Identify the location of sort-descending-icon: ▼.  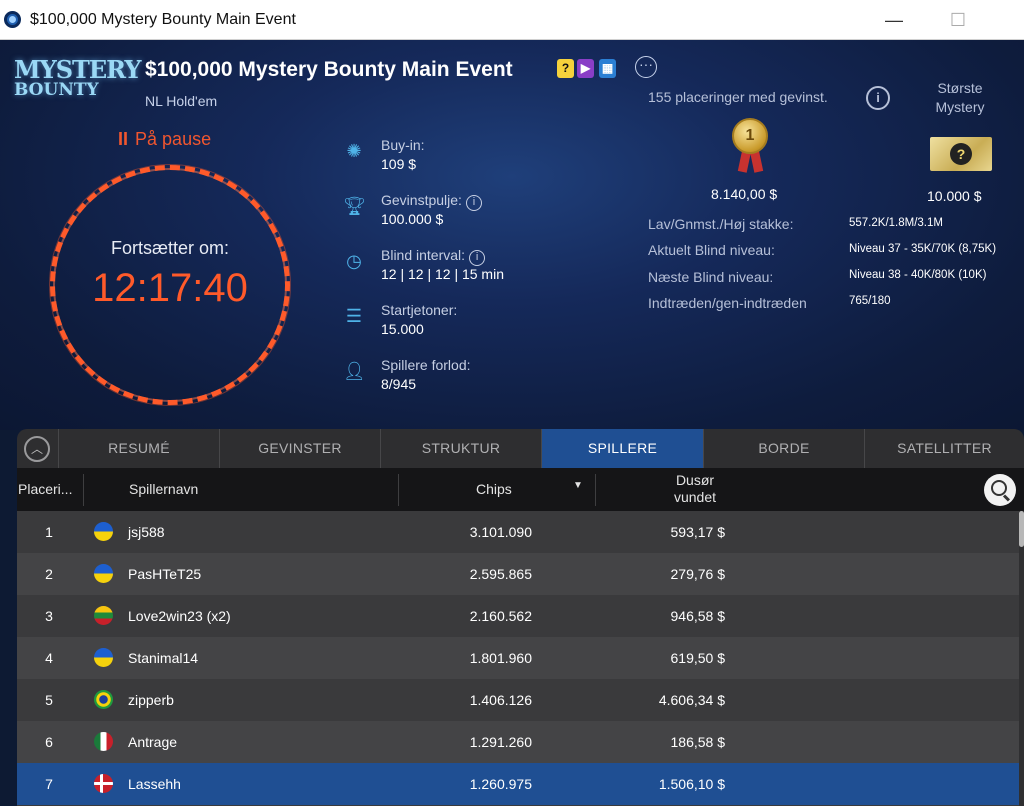
(578, 485).